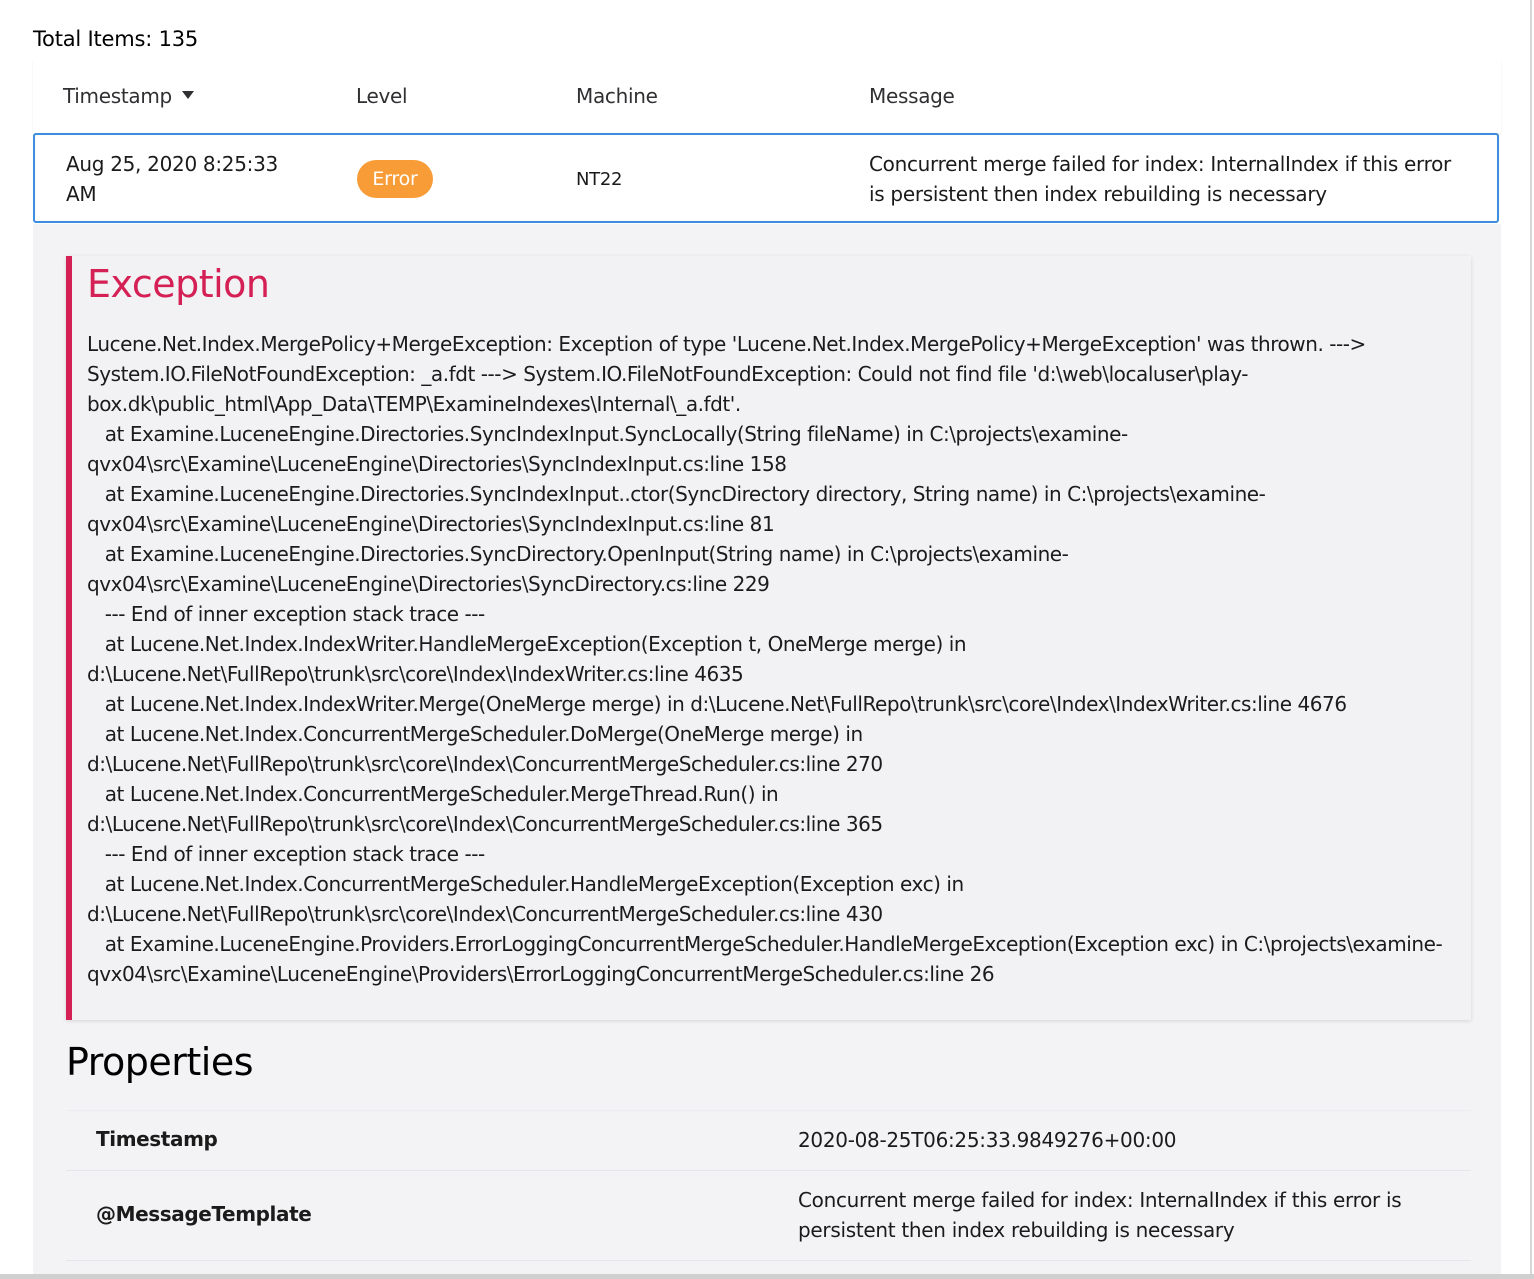 This screenshot has height=1279, width=1534. Describe the element at coordinates (160, 1062) in the screenshot. I see `properties-title: Properties` at that location.